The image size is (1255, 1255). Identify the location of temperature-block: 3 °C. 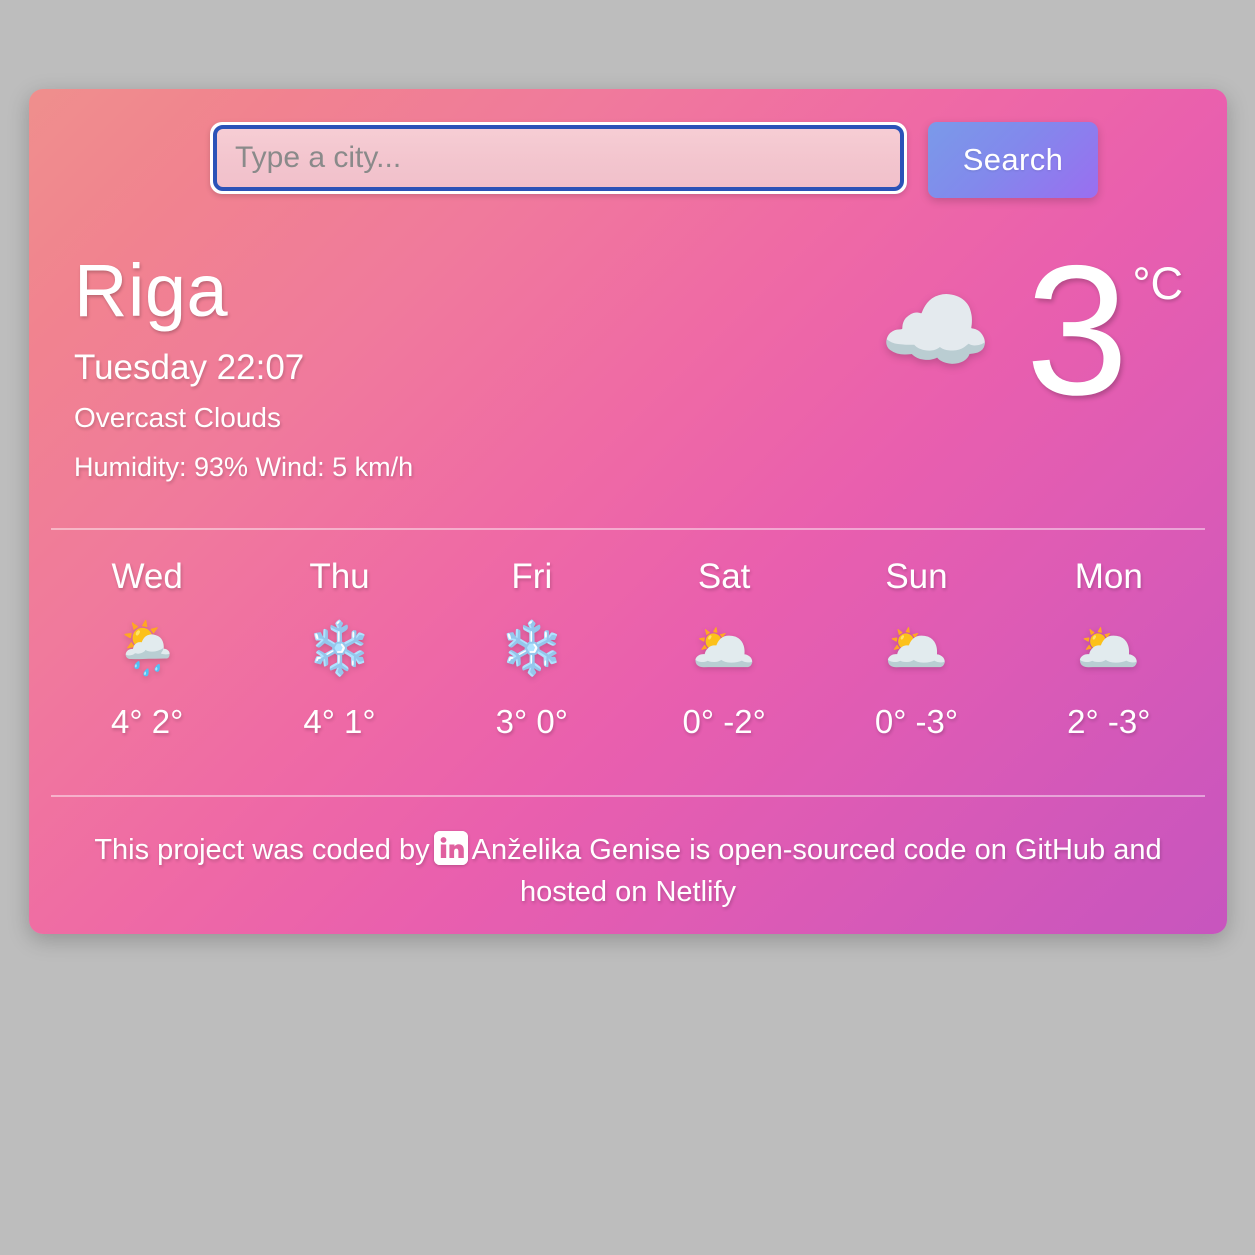
(1104, 331).